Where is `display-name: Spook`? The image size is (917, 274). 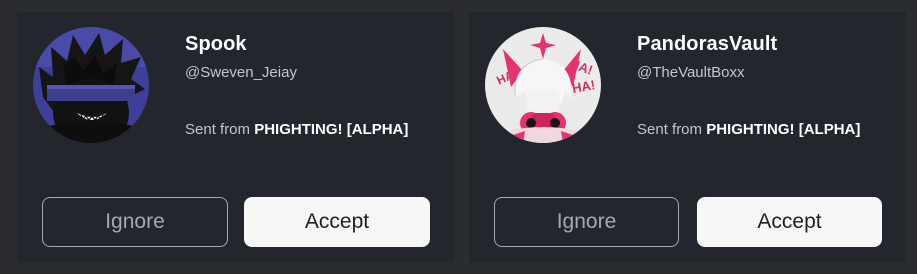 display-name: Spook is located at coordinates (216, 44).